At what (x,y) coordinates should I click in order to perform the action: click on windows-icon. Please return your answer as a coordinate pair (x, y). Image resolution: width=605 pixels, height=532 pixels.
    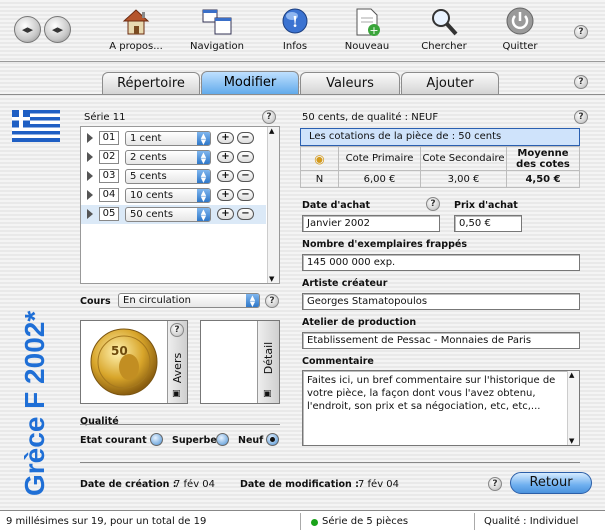
    Looking at the image, I should click on (217, 22).